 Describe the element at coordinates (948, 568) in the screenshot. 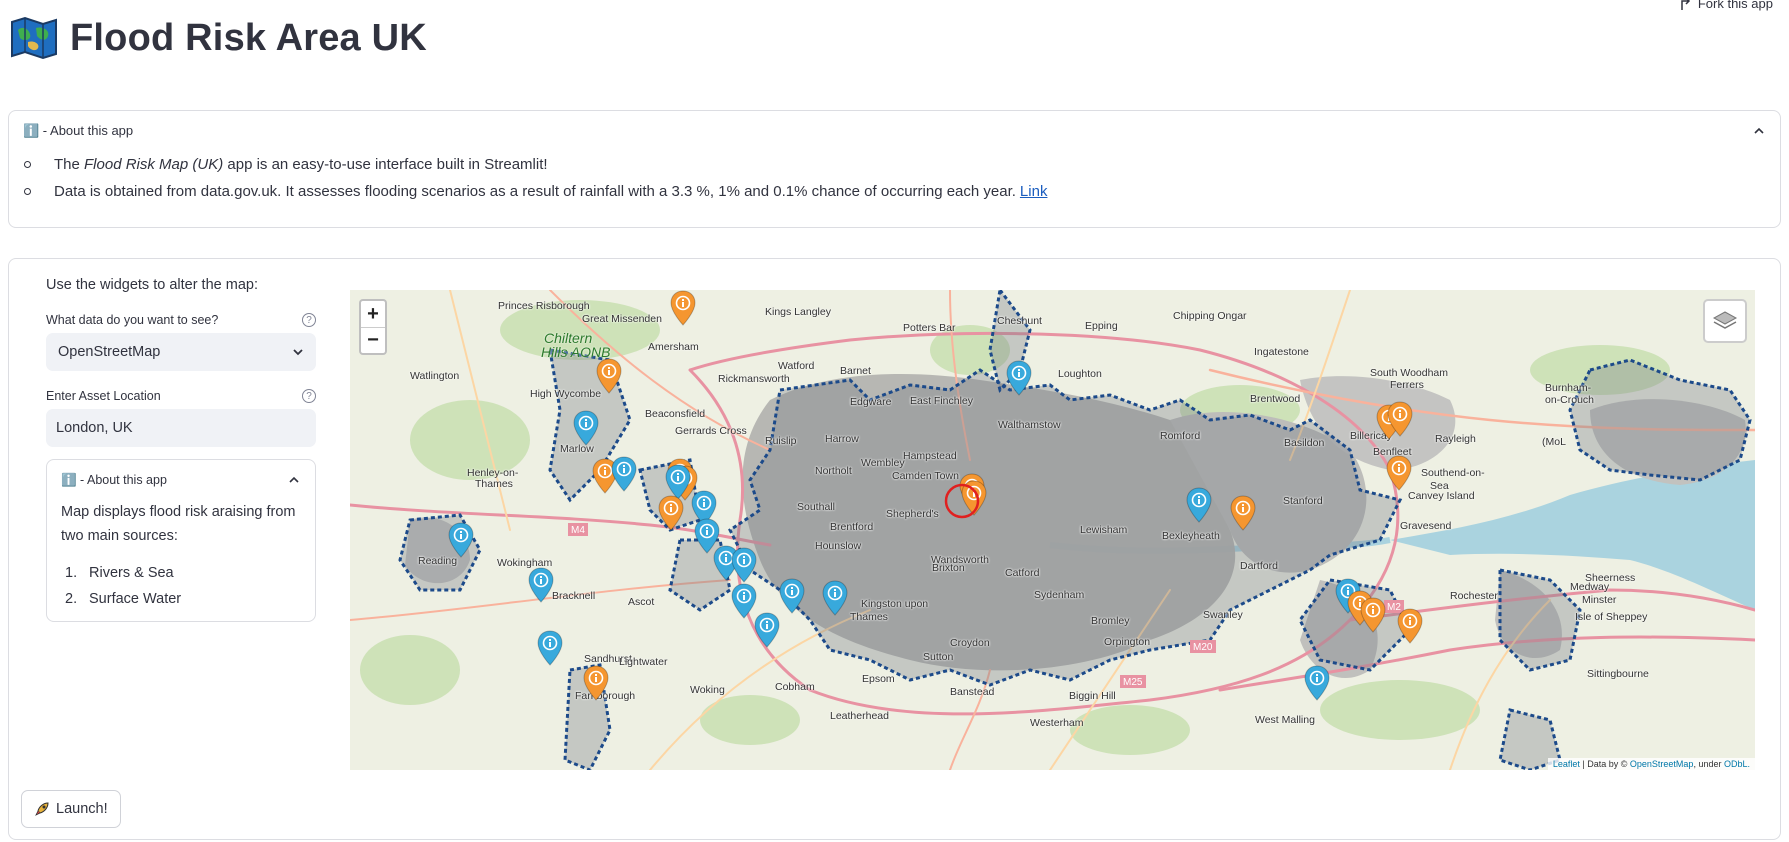

I see `place-label: Brixton` at that location.